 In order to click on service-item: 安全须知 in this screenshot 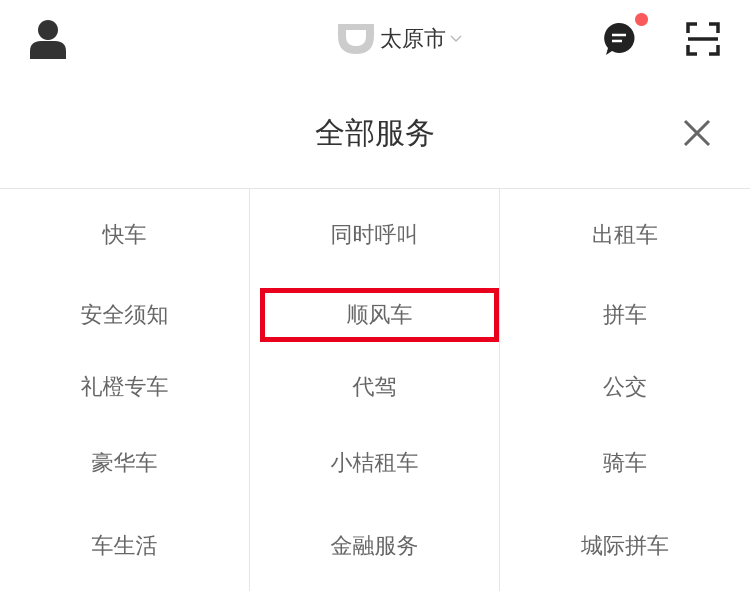, I will do `click(124, 315)`.